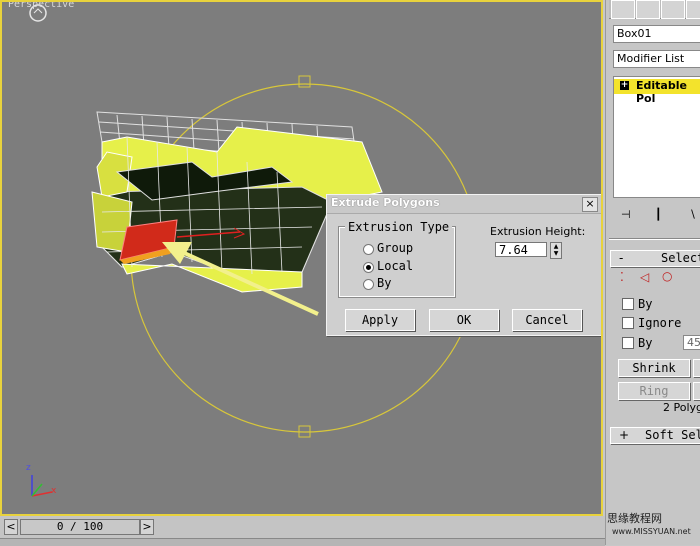 Image resolution: width=700 pixels, height=546 pixels. What do you see at coordinates (660, 323) in the screenshot?
I see `ignore-backfacing-label: Ignore` at bounding box center [660, 323].